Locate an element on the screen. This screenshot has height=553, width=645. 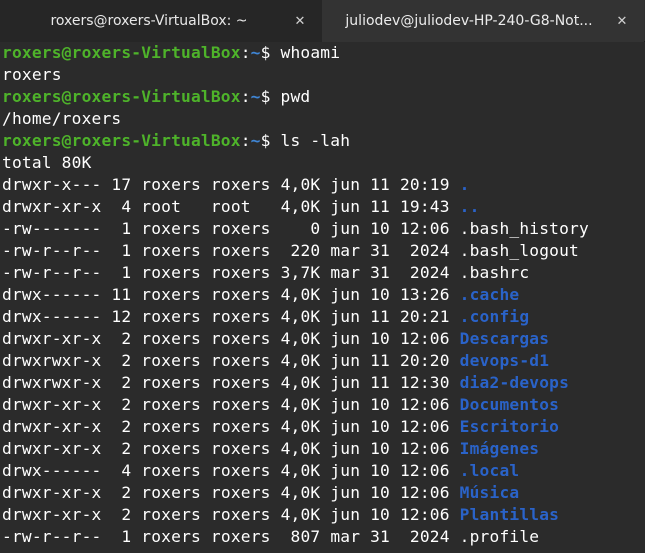
tab-title: roxers@roxers-VirtualBox: ~ is located at coordinates (149, 21).